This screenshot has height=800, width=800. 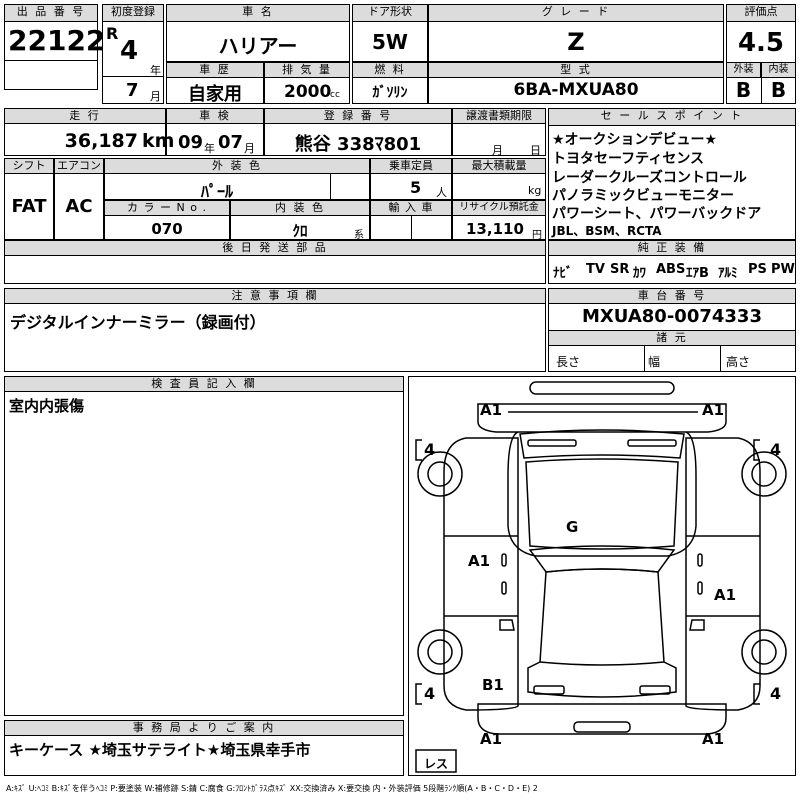 I want to click on capacity-value: 5, so click(x=416, y=187).